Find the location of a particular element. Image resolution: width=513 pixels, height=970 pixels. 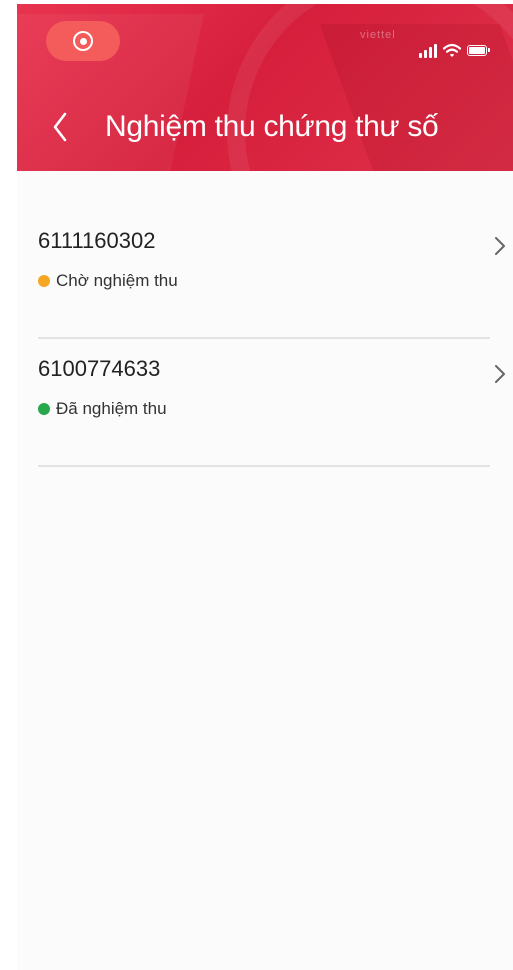

wifi-icon is located at coordinates (452, 50).